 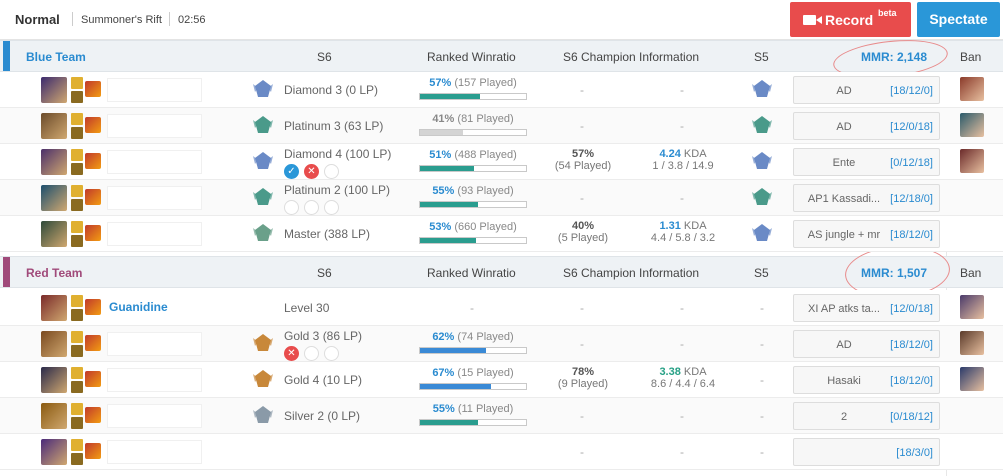 I want to click on champion-winratio: 40% (5 Played), so click(x=583, y=232).